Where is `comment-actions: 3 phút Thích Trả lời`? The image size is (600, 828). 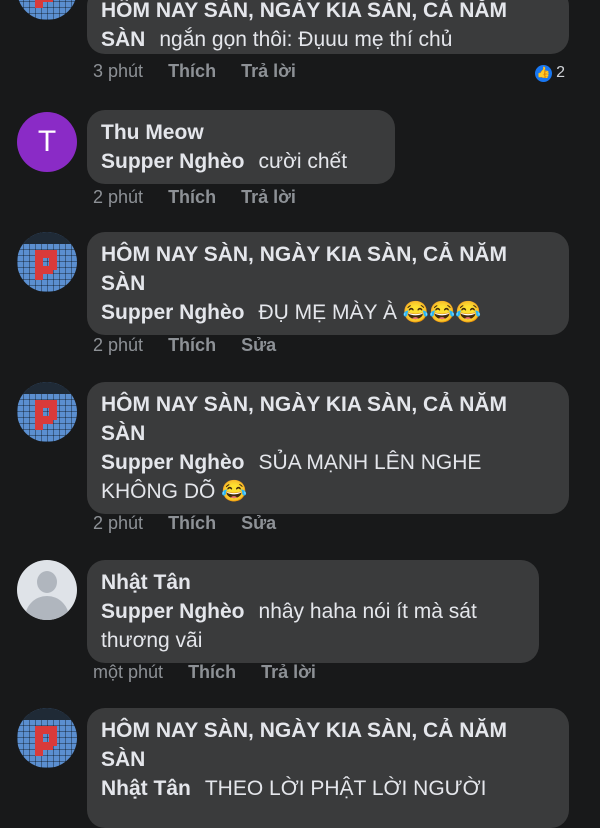
comment-actions: 3 phút Thích Trả lời is located at coordinates (204, 71).